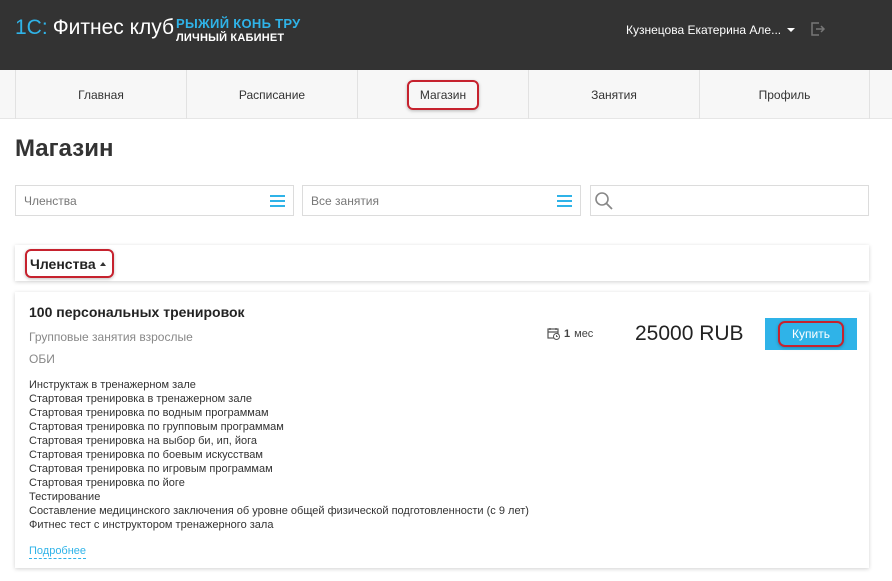 This screenshot has width=892, height=581. Describe the element at coordinates (441, 200) in the screenshot. I see `activity-select: Все занятия` at that location.